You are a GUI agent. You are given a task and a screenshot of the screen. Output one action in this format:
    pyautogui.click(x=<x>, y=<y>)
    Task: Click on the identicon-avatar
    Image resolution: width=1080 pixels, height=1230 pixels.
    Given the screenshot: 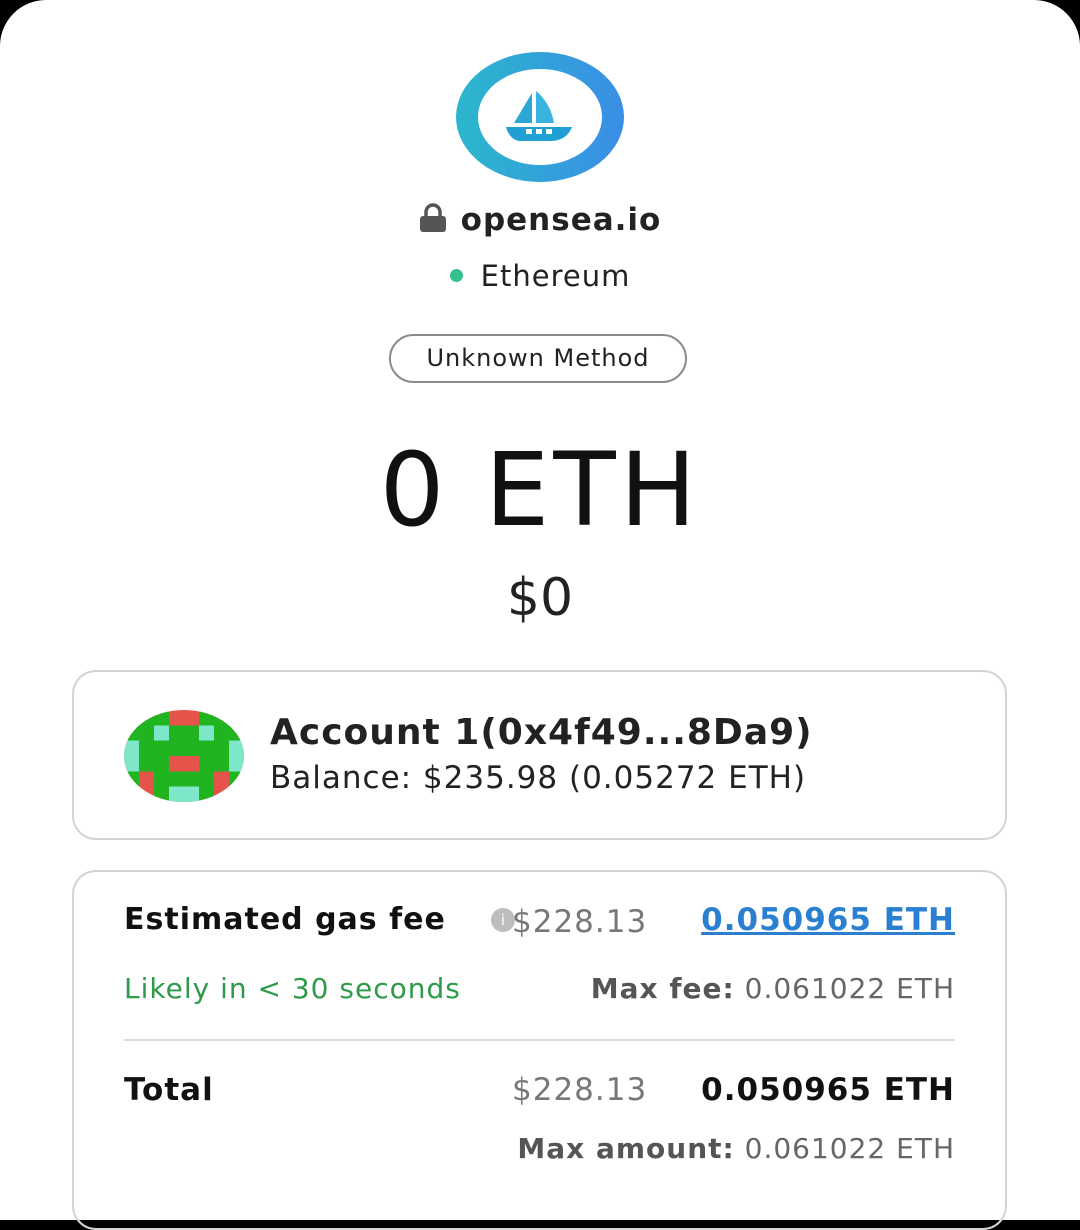 What is the action you would take?
    pyautogui.click(x=184, y=756)
    